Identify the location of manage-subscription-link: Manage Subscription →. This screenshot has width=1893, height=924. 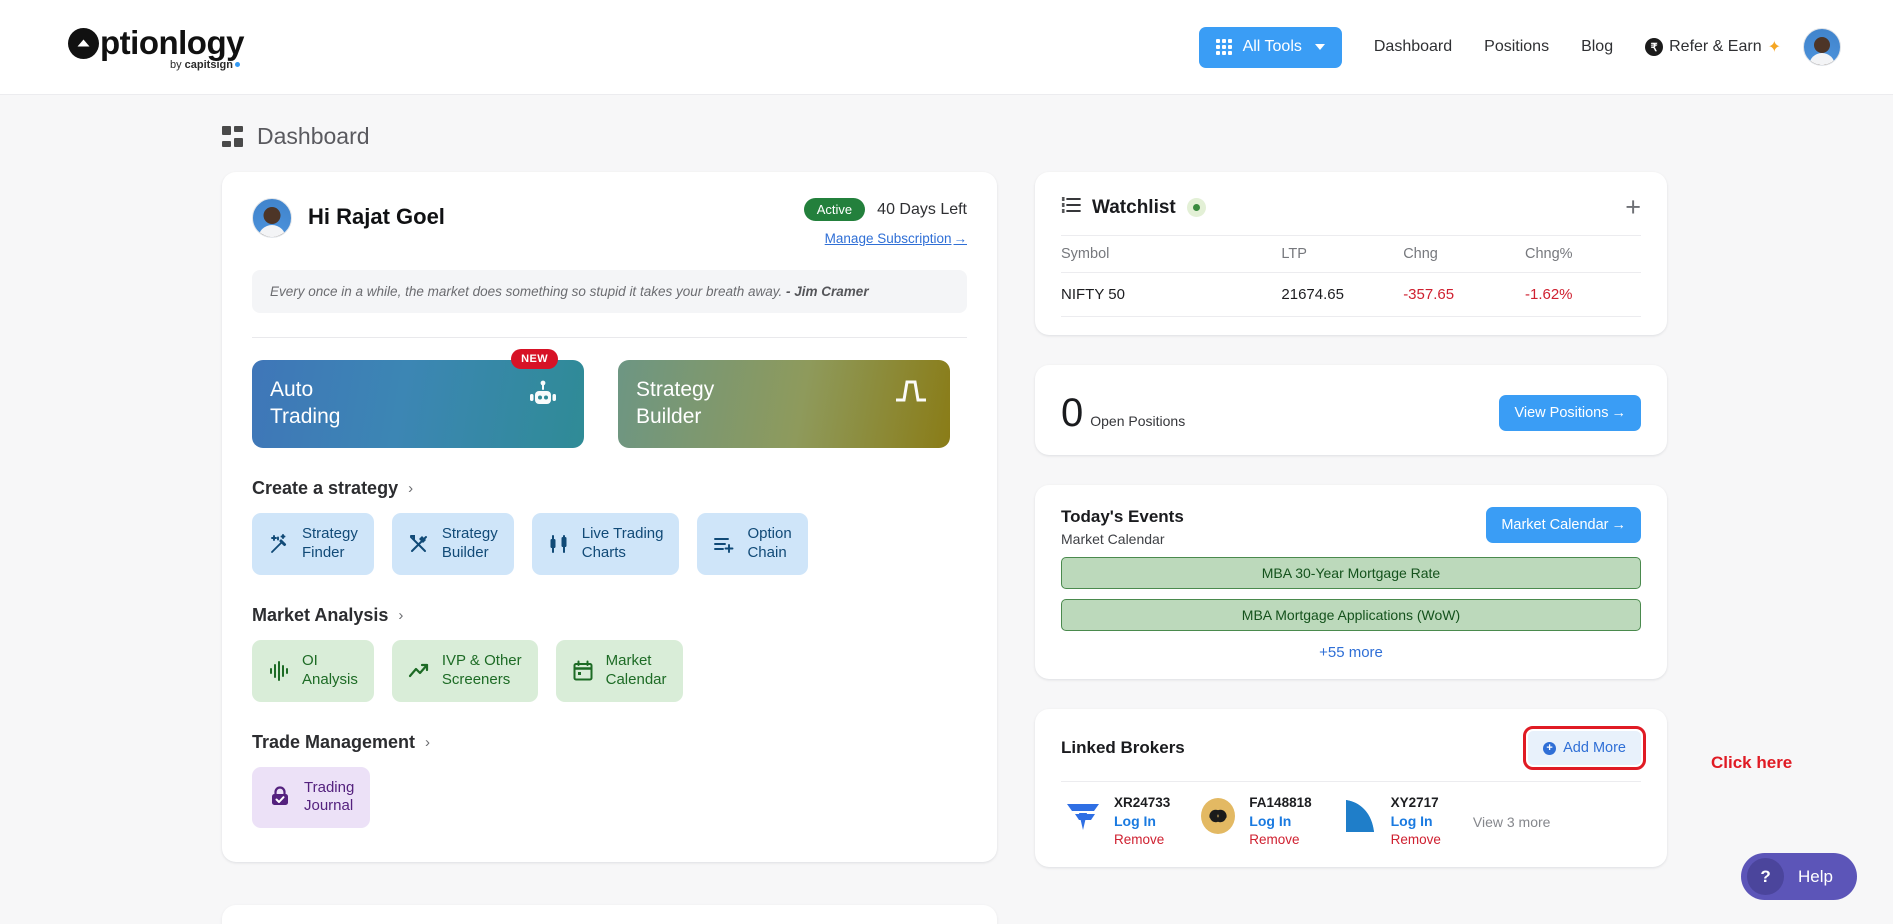
(896, 238).